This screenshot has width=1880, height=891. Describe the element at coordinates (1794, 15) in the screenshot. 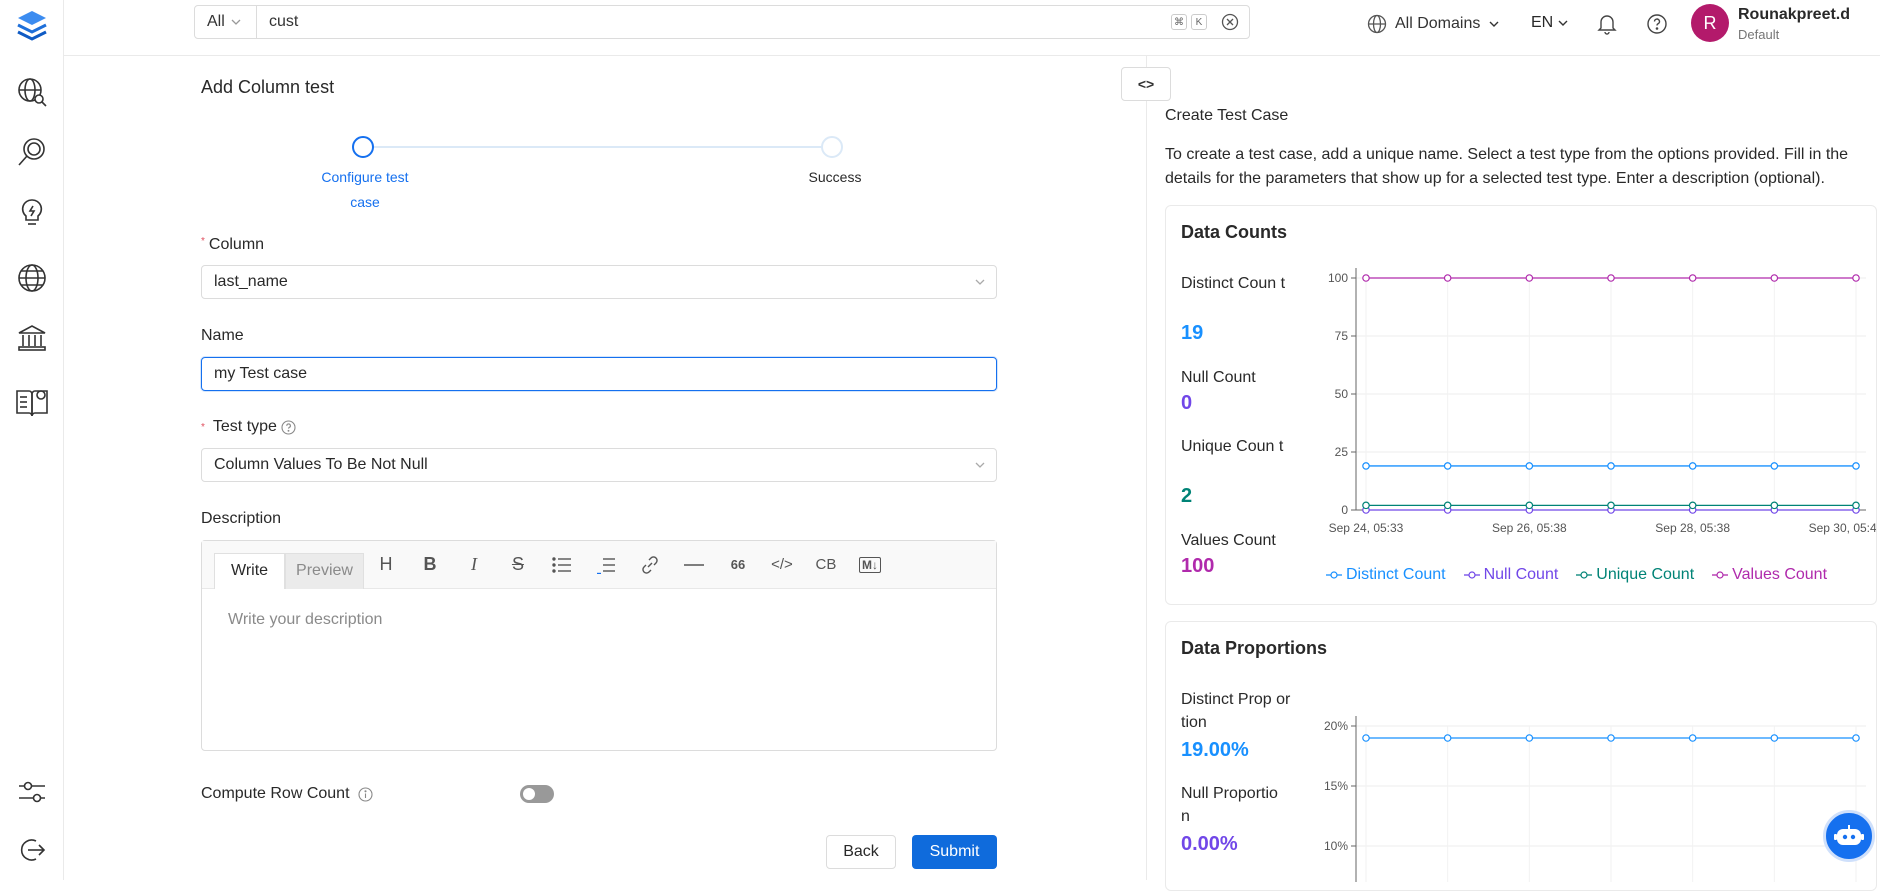

I see `user-name: Rounakpreet.d` at that location.